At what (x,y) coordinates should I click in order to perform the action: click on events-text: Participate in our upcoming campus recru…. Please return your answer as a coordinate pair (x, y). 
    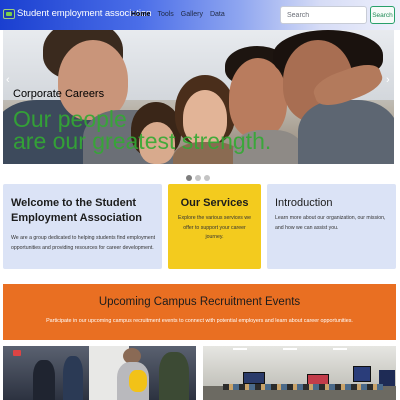
    Looking at the image, I should click on (199, 321).